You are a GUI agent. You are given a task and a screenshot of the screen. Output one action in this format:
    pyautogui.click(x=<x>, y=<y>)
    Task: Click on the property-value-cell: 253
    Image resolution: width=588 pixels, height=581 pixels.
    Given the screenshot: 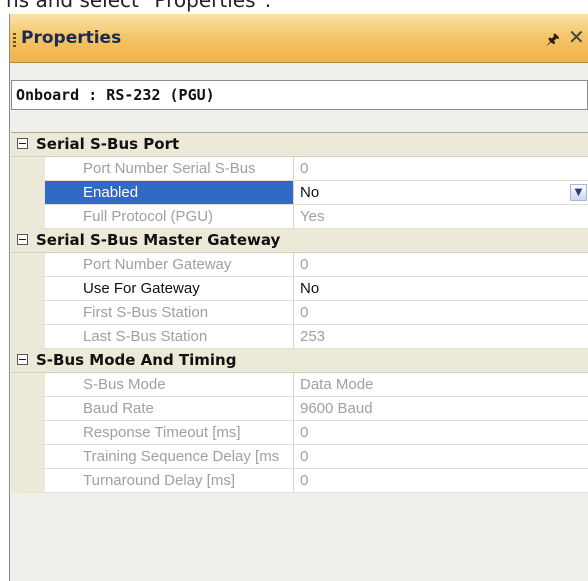 What is the action you would take?
    pyautogui.click(x=440, y=337)
    